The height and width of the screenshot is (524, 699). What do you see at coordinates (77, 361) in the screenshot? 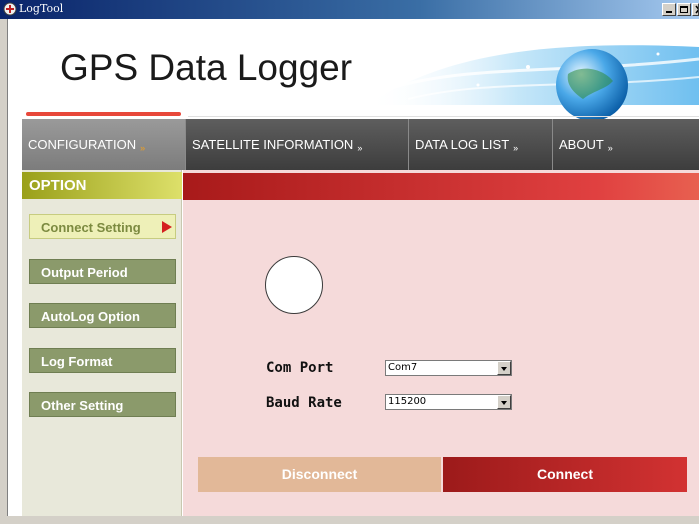
I see `sidebar-item-label: Log Format` at bounding box center [77, 361].